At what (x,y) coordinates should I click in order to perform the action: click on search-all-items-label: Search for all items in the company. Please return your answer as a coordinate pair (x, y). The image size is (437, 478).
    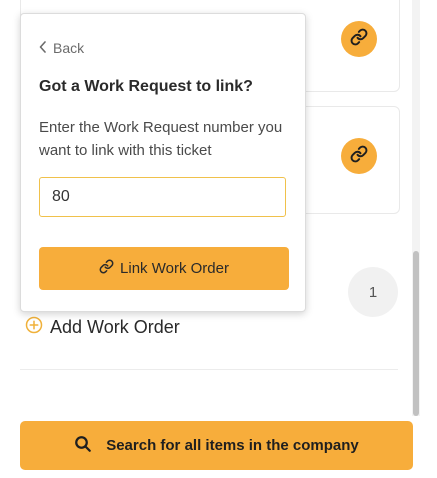
    Looking at the image, I should click on (232, 445).